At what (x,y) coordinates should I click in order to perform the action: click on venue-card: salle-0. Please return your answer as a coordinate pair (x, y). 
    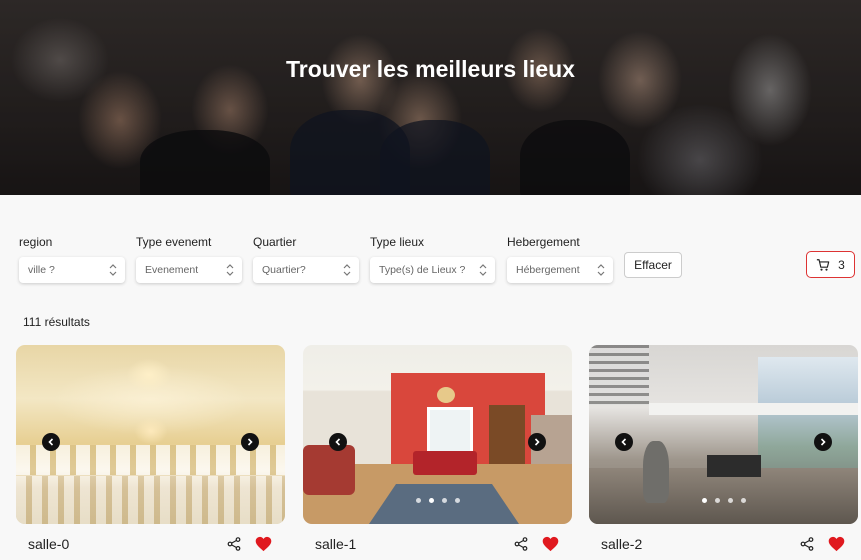
    Looking at the image, I should click on (150, 448).